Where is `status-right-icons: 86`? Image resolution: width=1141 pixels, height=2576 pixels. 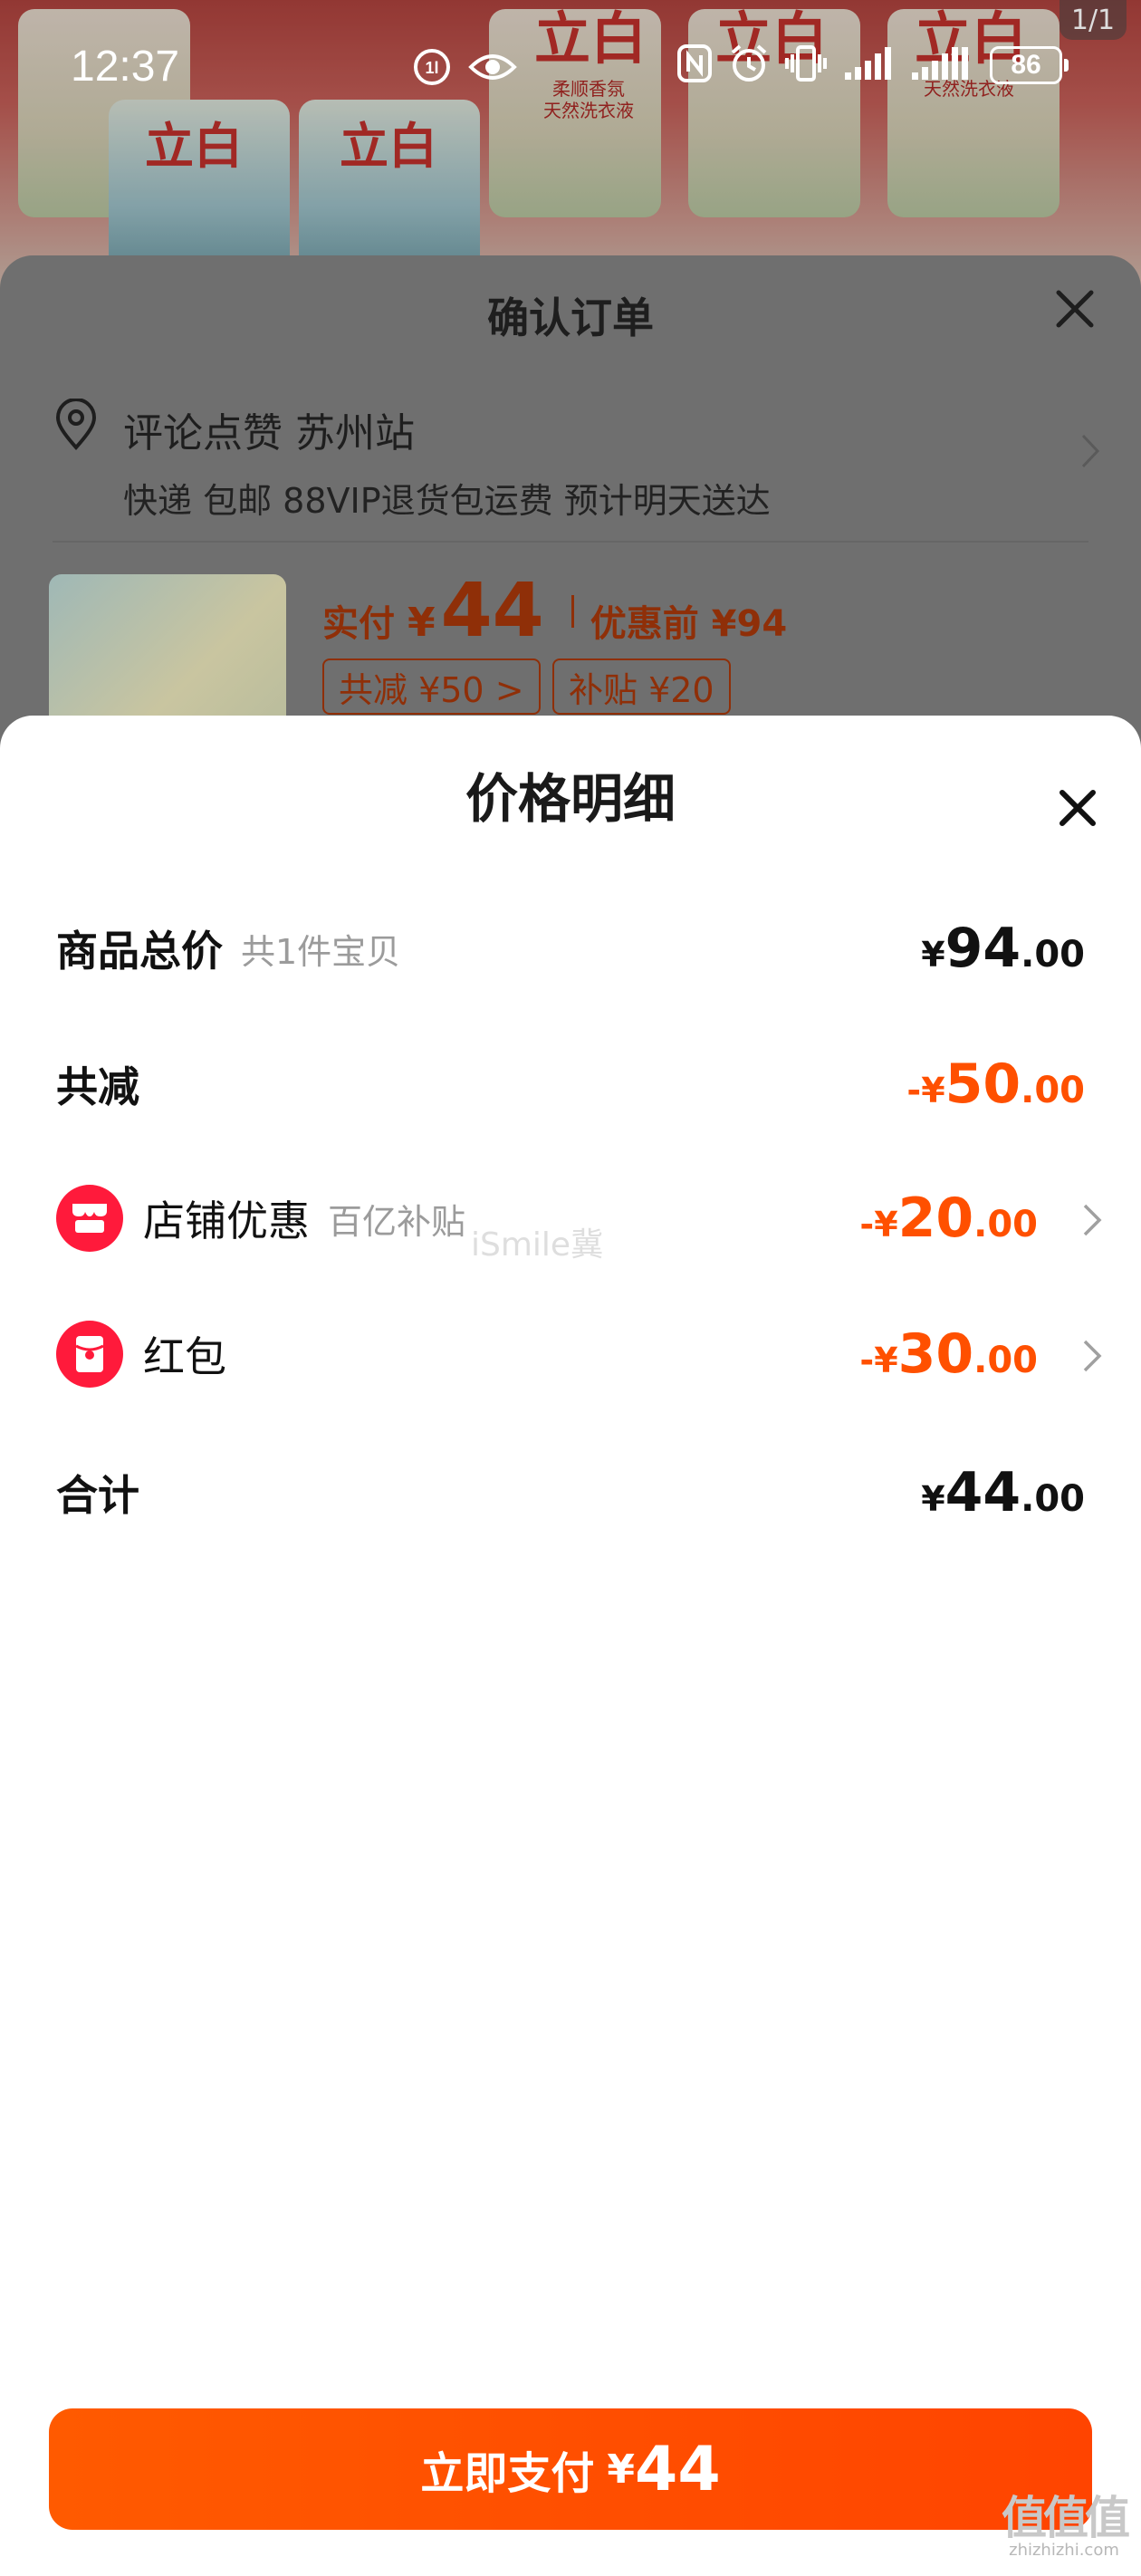
status-right-icons: 86 is located at coordinates (872, 65).